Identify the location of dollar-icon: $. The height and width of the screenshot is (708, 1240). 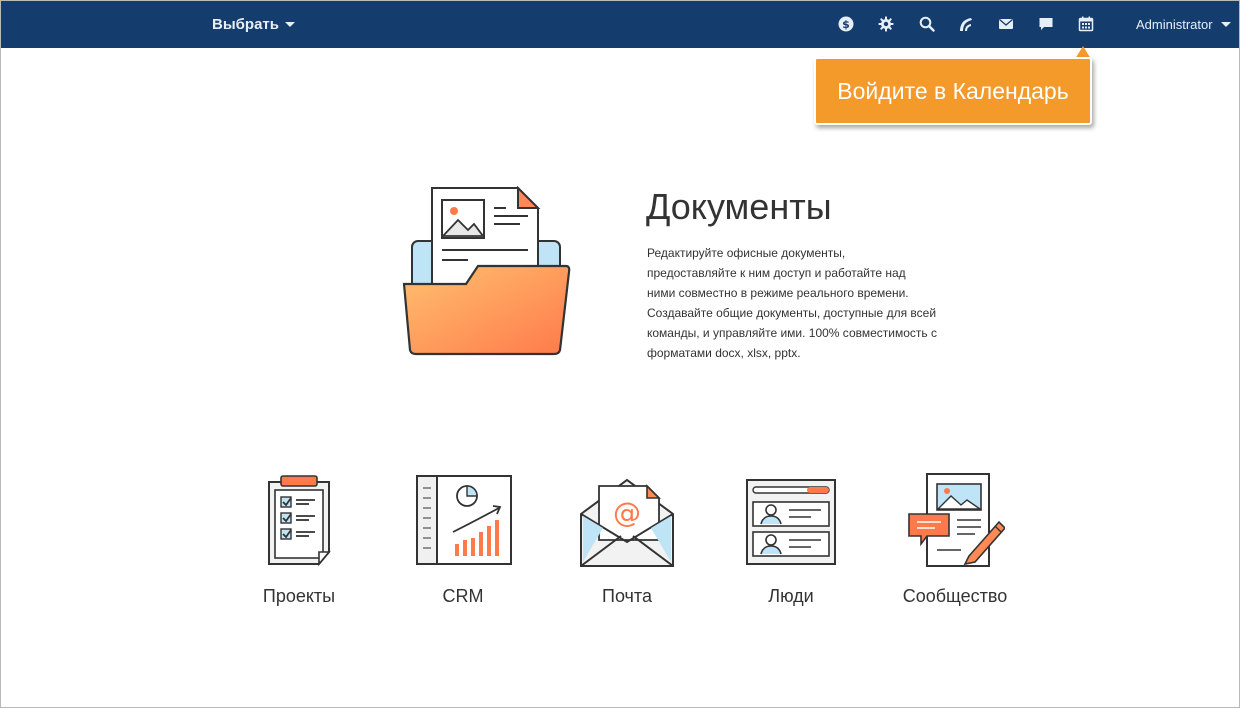
(846, 24).